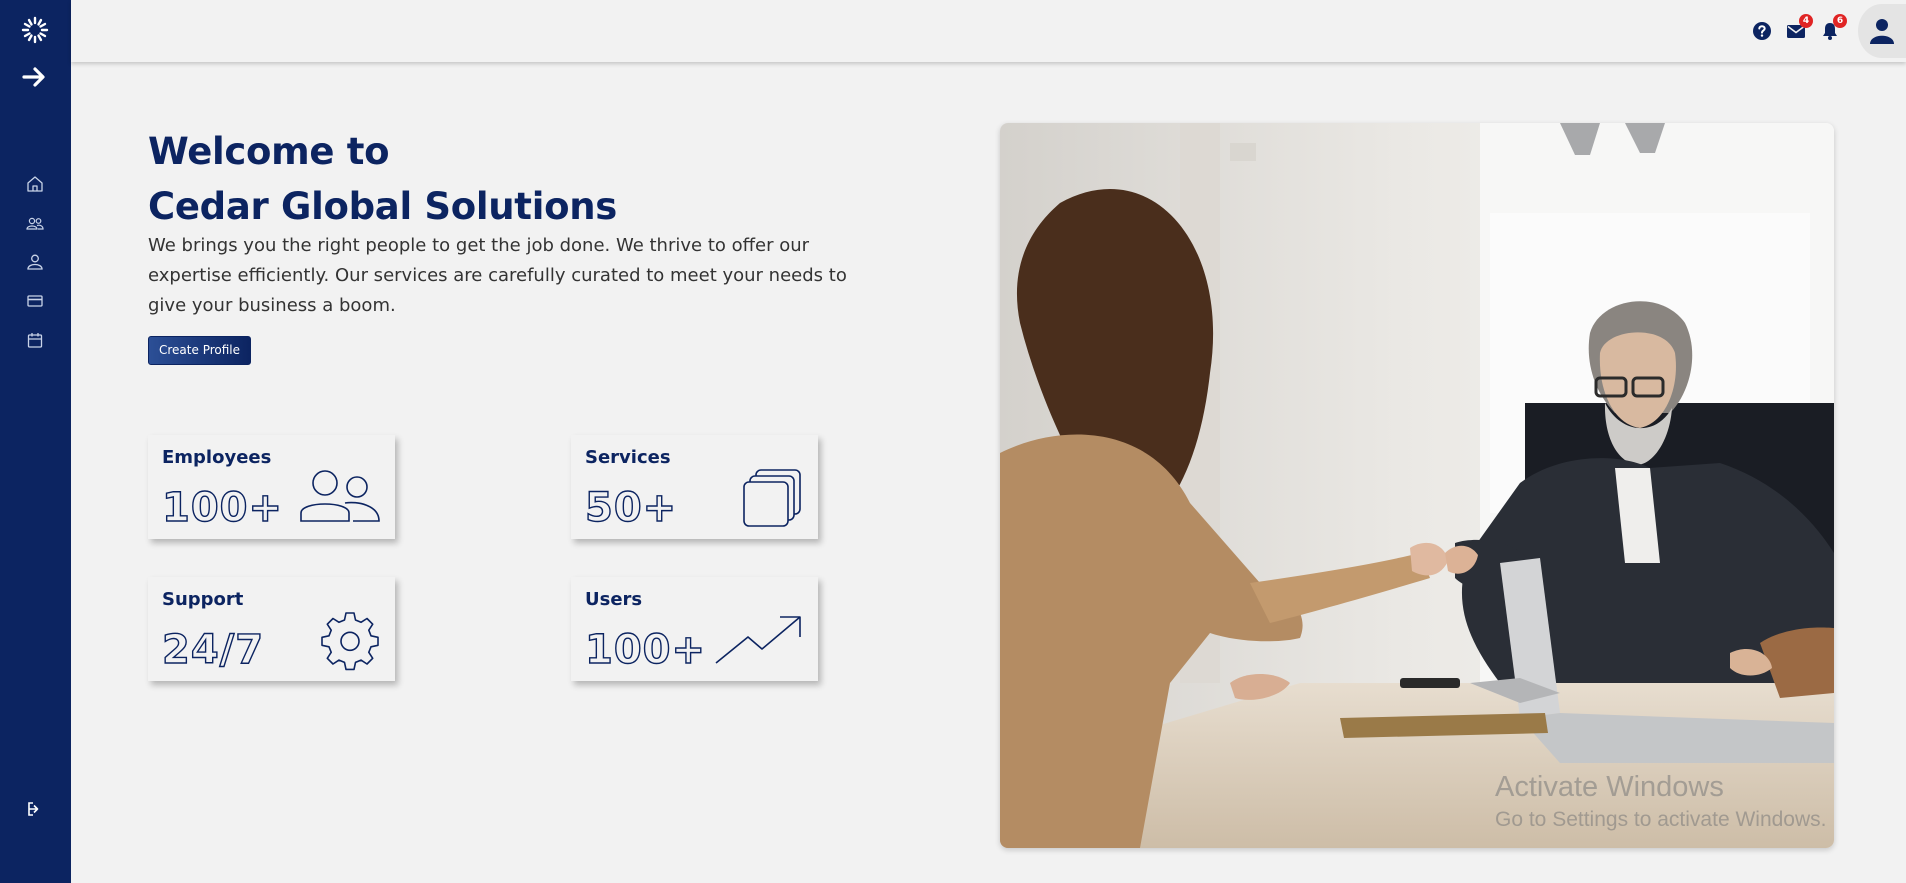 The height and width of the screenshot is (883, 1906). What do you see at coordinates (35, 184) in the screenshot?
I see `home-icon` at bounding box center [35, 184].